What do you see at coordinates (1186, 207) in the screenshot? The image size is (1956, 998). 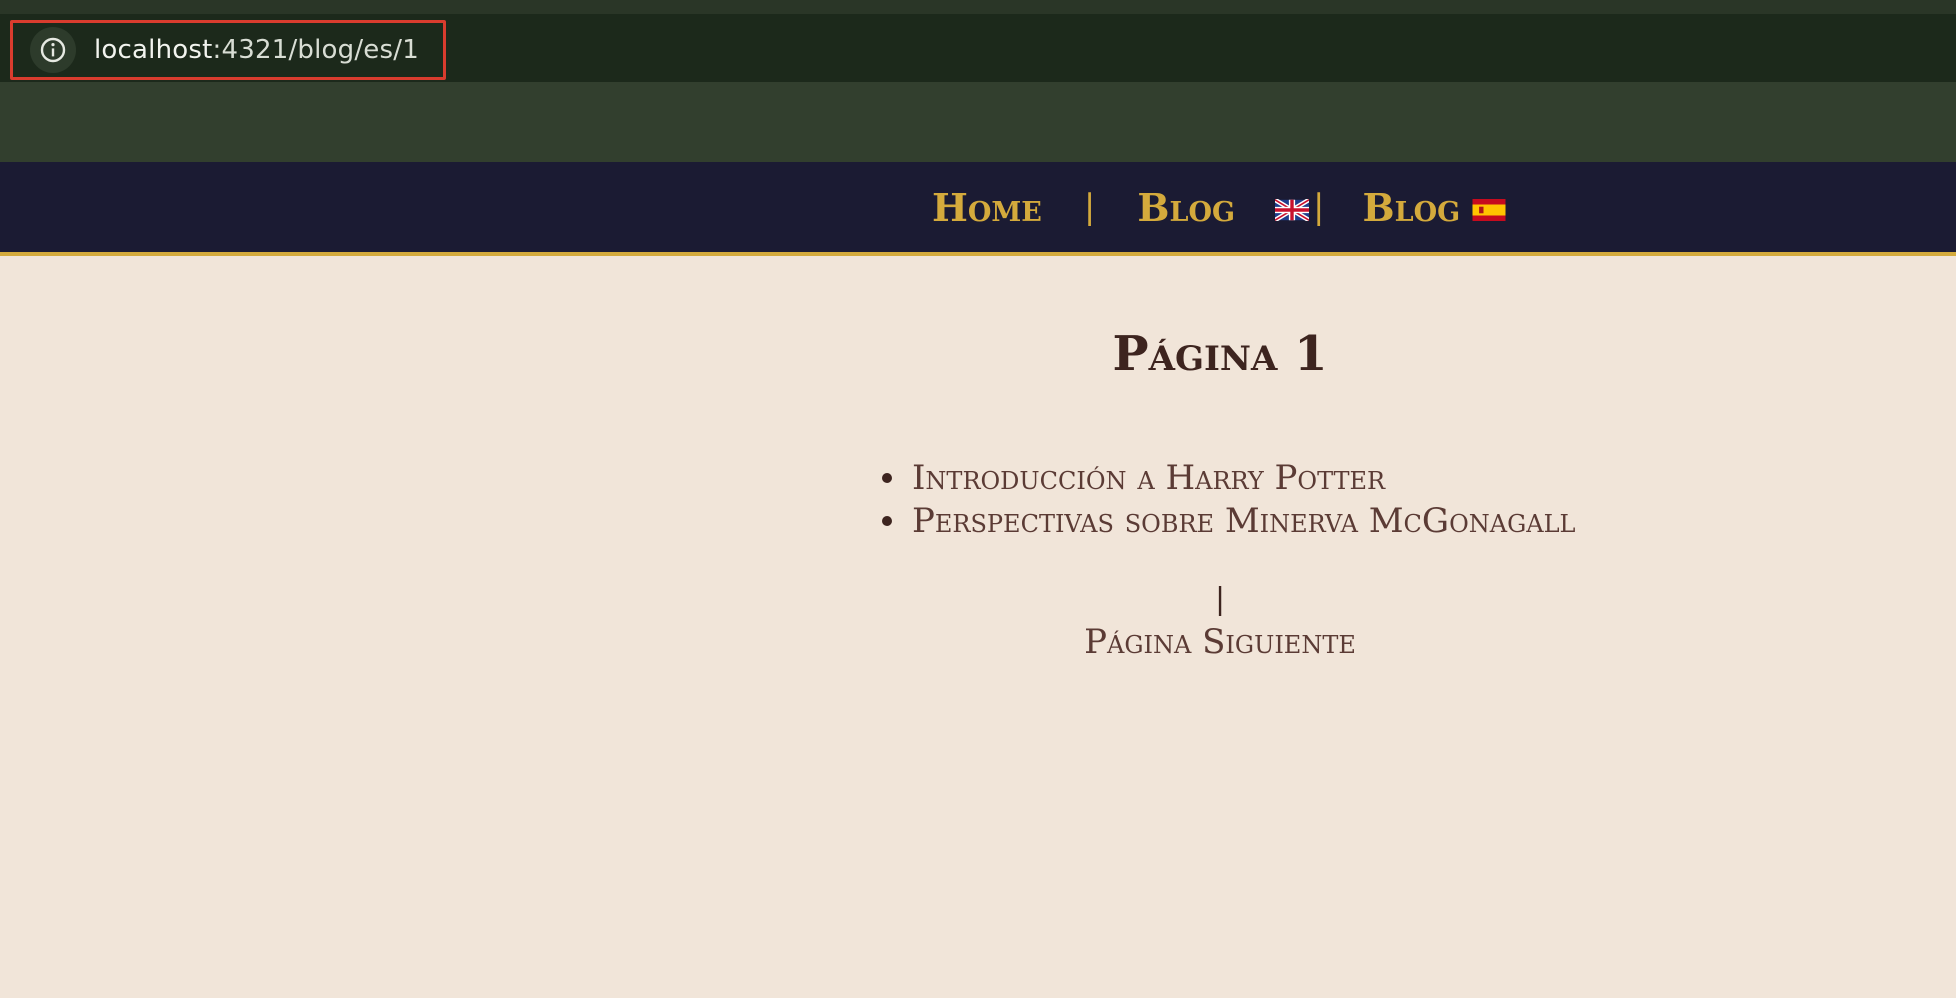 I see `nav-blog-en-link: Blog` at bounding box center [1186, 207].